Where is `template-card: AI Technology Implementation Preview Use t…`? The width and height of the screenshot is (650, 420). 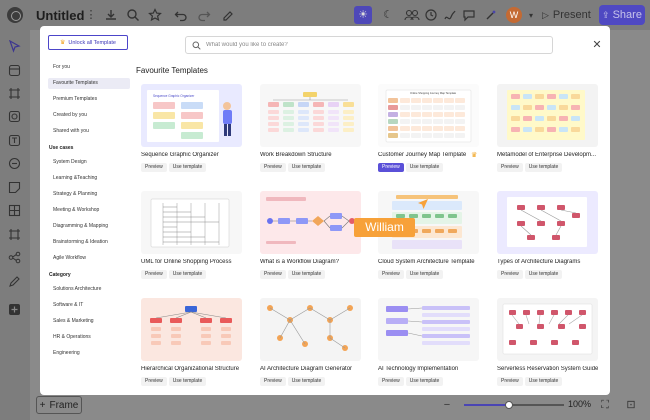 template-card: AI Technology Implementation Preview Use t… is located at coordinates (428, 346).